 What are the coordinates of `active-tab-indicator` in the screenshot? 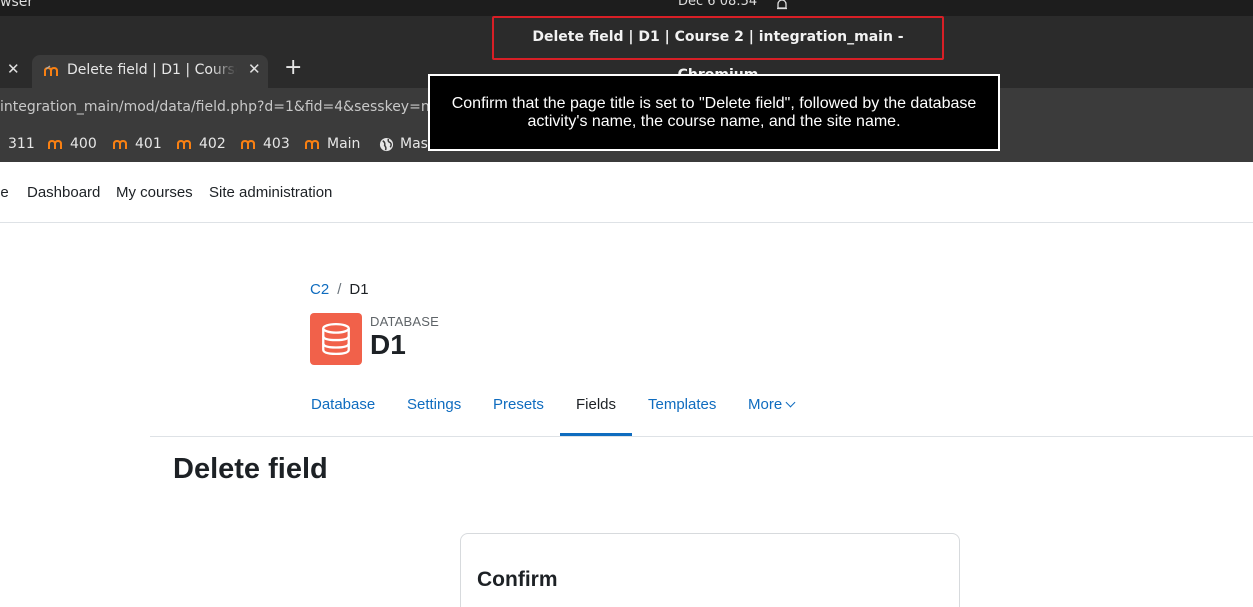 It's located at (596, 434).